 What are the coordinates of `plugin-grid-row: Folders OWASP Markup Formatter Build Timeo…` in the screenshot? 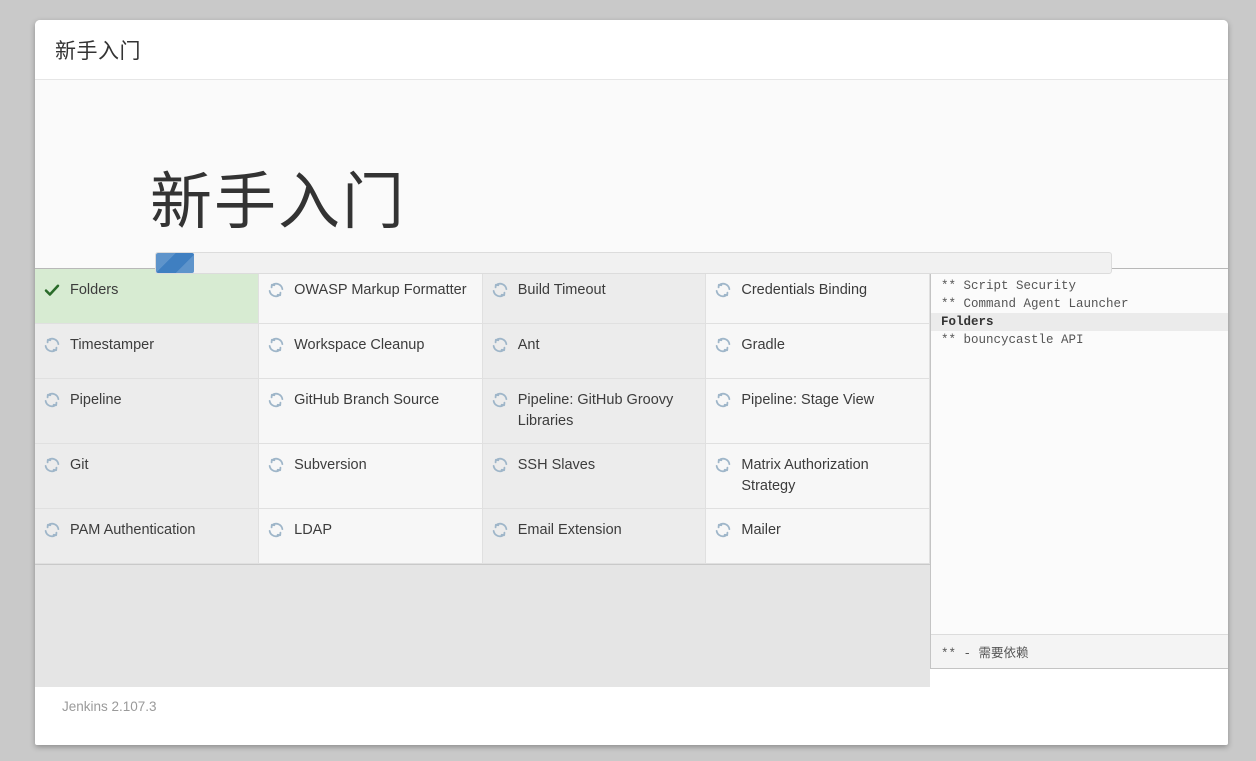 It's located at (482, 296).